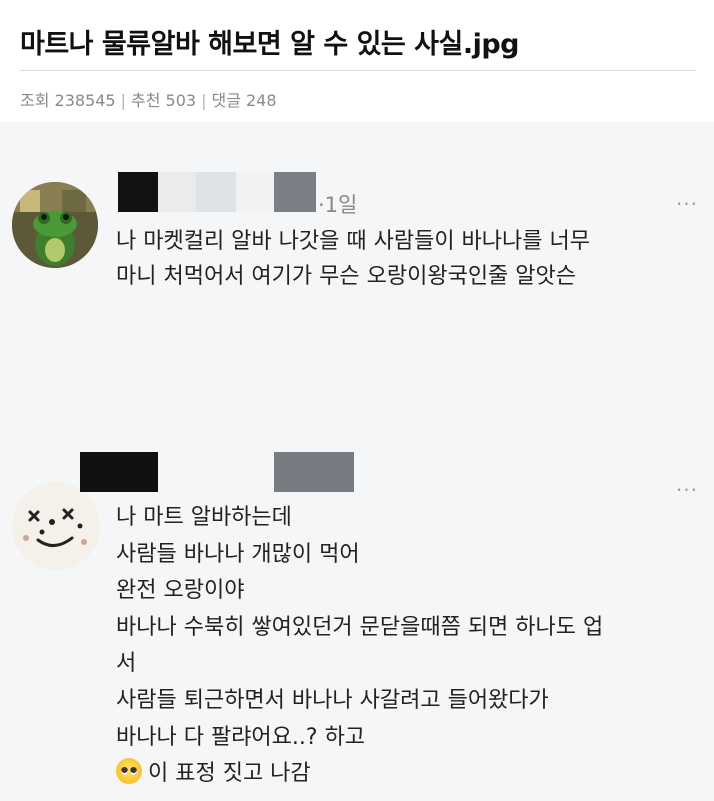 The width and height of the screenshot is (714, 801). What do you see at coordinates (180, 591) in the screenshot?
I see `comment-line: 완전 오랑이야` at bounding box center [180, 591].